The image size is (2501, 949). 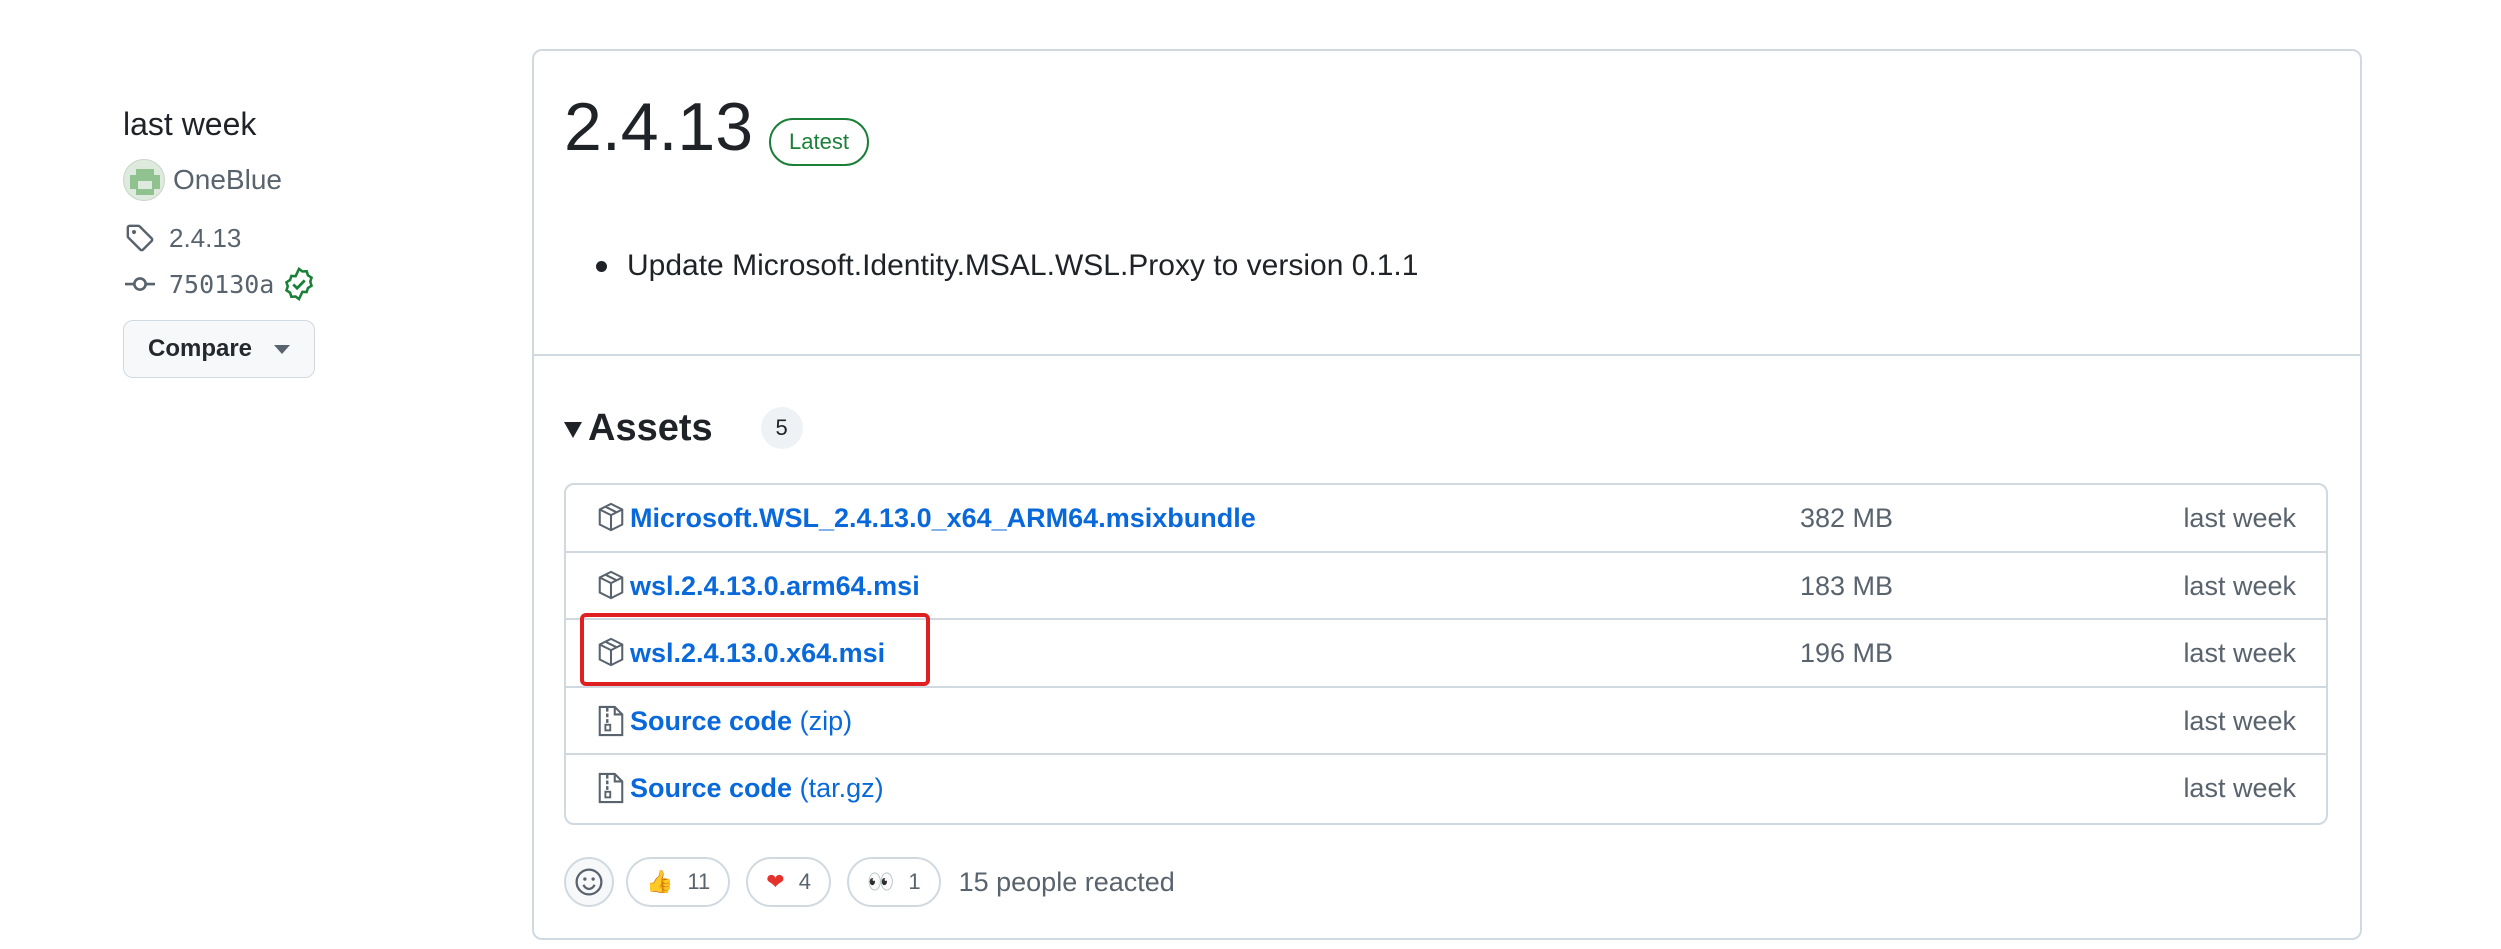 What do you see at coordinates (140, 284) in the screenshot?
I see `git-commit-icon` at bounding box center [140, 284].